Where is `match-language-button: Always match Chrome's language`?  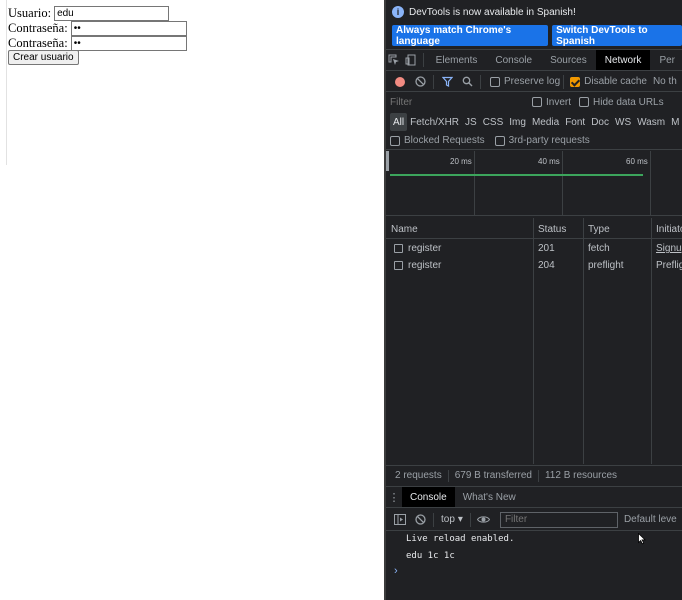
match-language-button: Always match Chrome's language is located at coordinates (470, 36).